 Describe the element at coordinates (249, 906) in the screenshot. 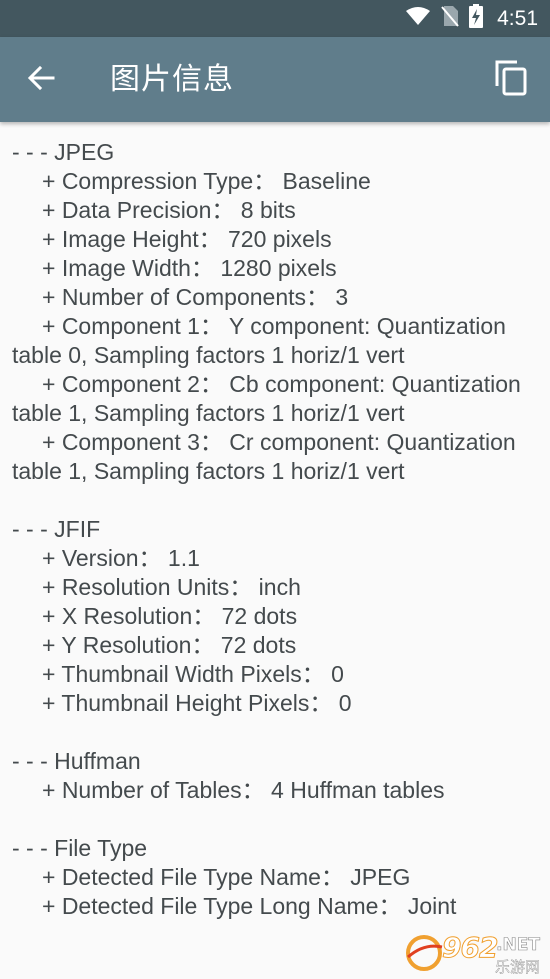

I see `info-line: + Detected File Type Long Name： Joint` at that location.